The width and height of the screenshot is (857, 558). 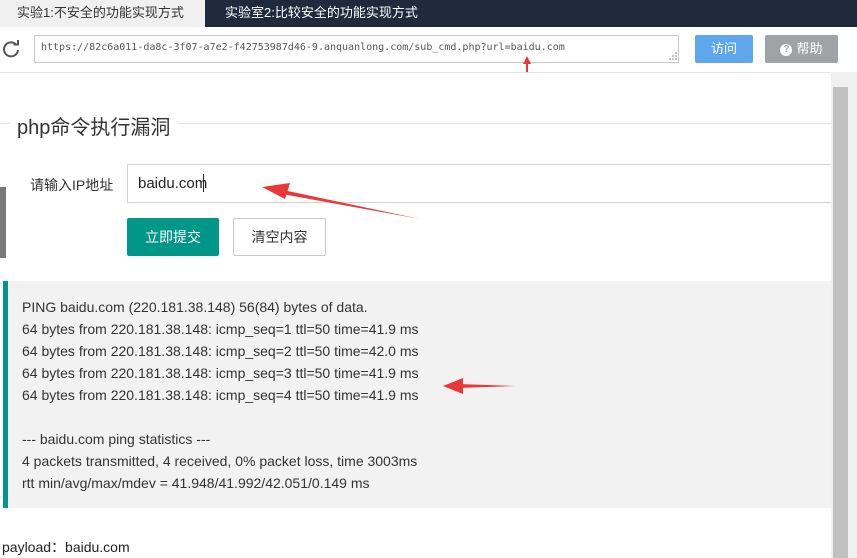 What do you see at coordinates (840, 322) in the screenshot?
I see `scrollbar-thumb` at bounding box center [840, 322].